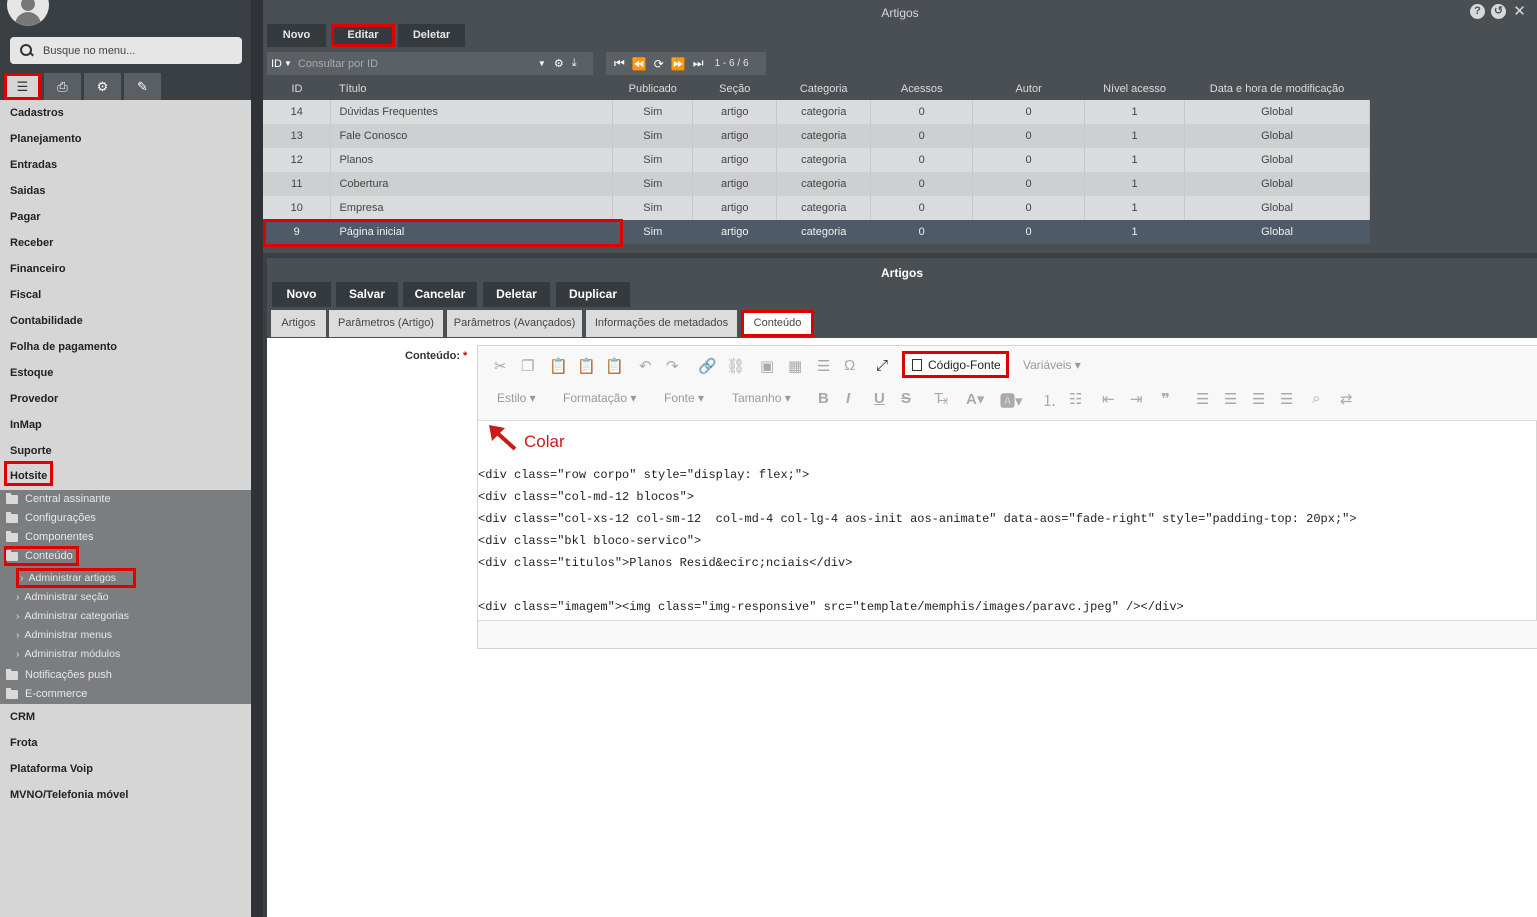 The height and width of the screenshot is (917, 1537). What do you see at coordinates (1346, 399) in the screenshot?
I see `replace-icon: ⇄` at bounding box center [1346, 399].